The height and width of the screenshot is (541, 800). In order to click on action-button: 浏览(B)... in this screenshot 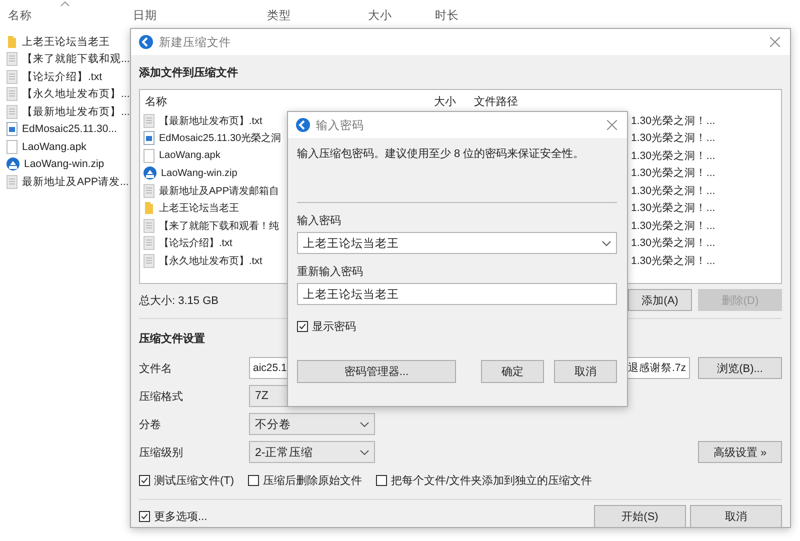, I will do `click(740, 368)`.